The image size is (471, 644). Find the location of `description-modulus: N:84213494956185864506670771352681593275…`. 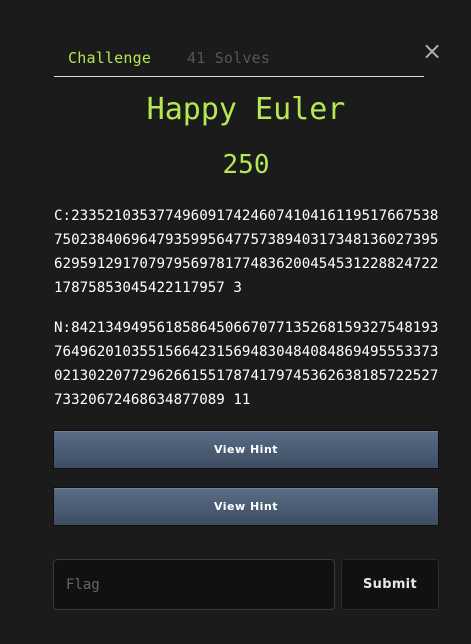

description-modulus: N:84213494956185864506670771352681593275… is located at coordinates (246, 364).